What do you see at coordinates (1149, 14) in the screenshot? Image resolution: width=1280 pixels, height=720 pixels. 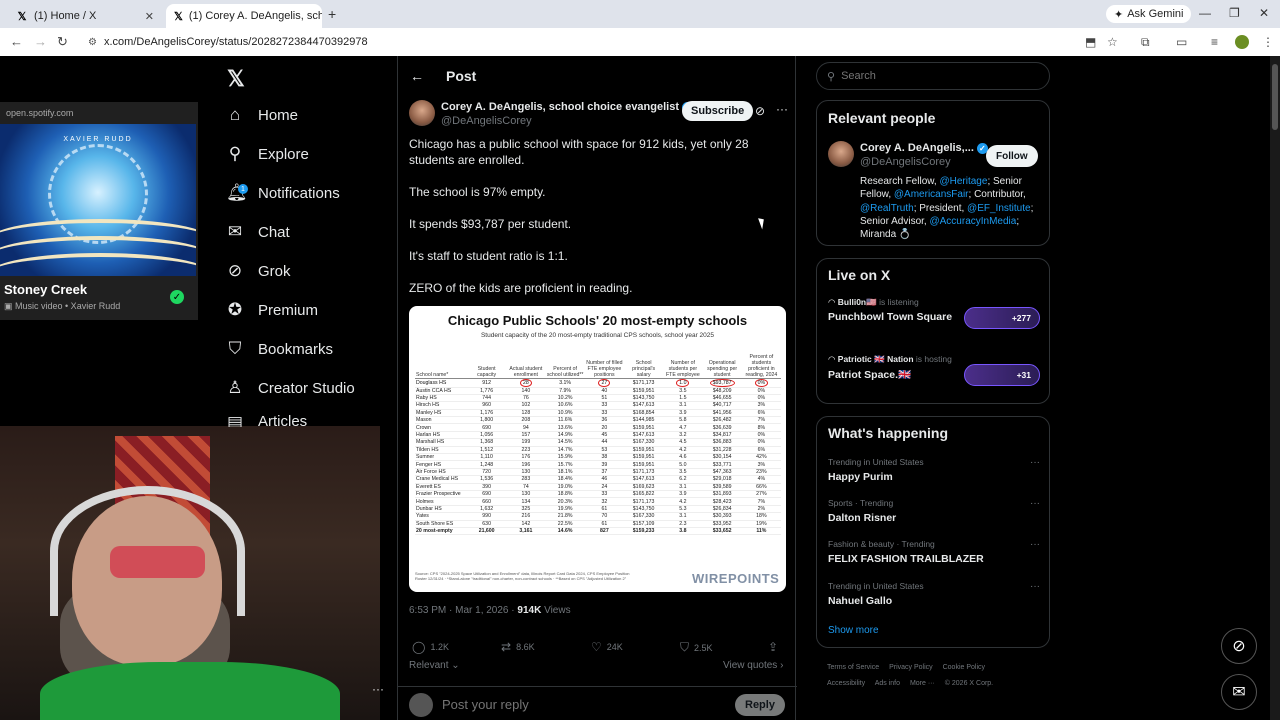 I see `ask-gemini-button: ✦ Ask Gemini` at bounding box center [1149, 14].